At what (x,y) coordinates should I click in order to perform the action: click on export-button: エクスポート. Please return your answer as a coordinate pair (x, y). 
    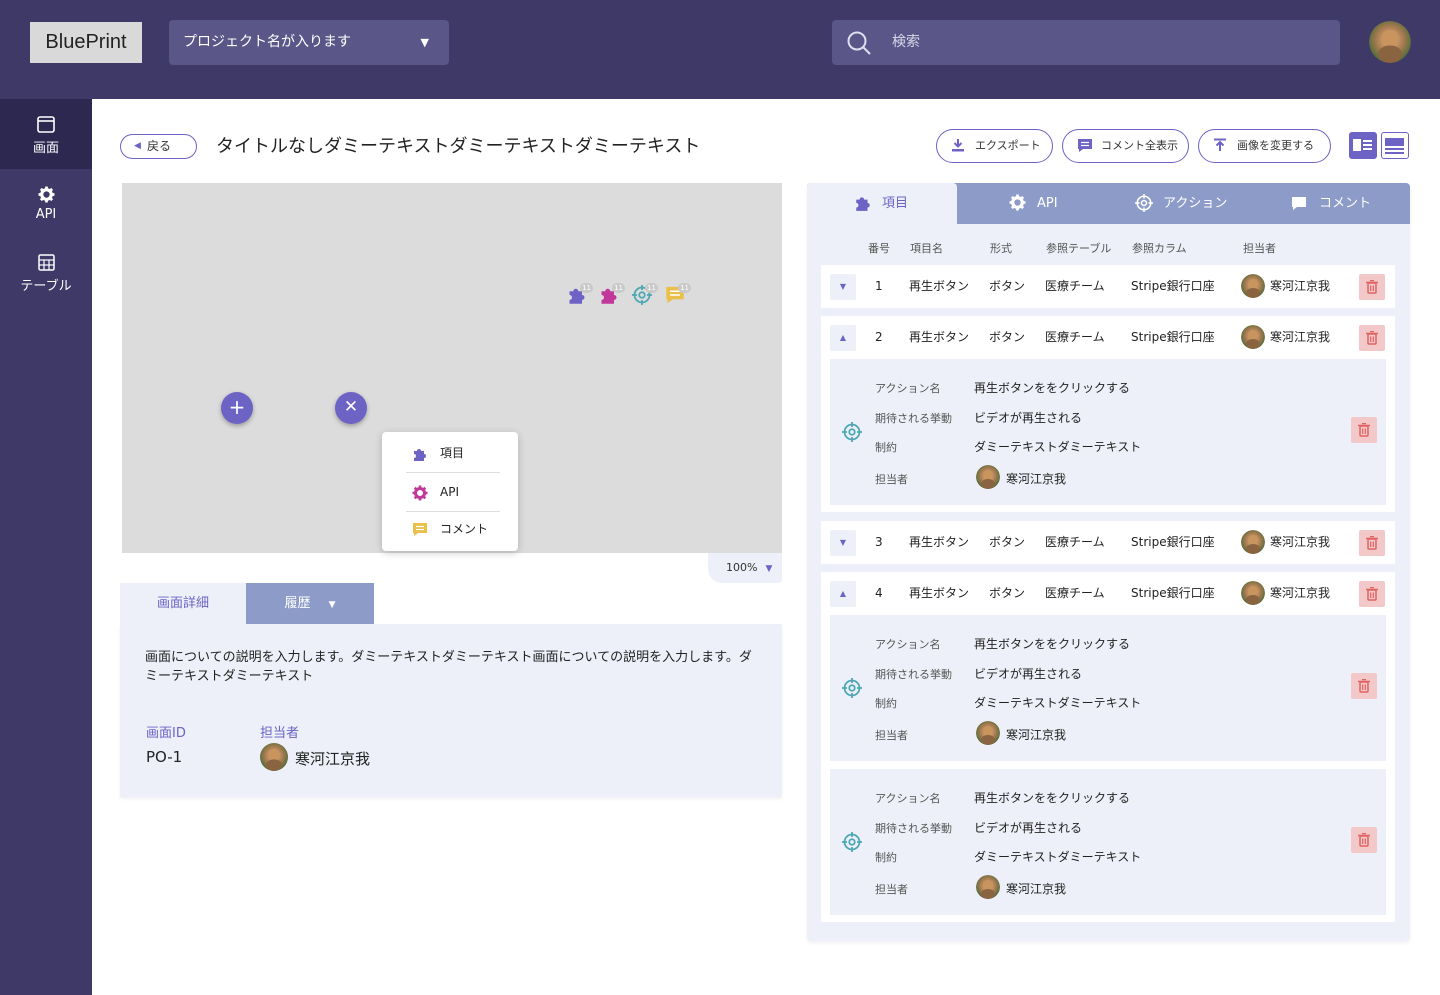
    Looking at the image, I should click on (994, 146).